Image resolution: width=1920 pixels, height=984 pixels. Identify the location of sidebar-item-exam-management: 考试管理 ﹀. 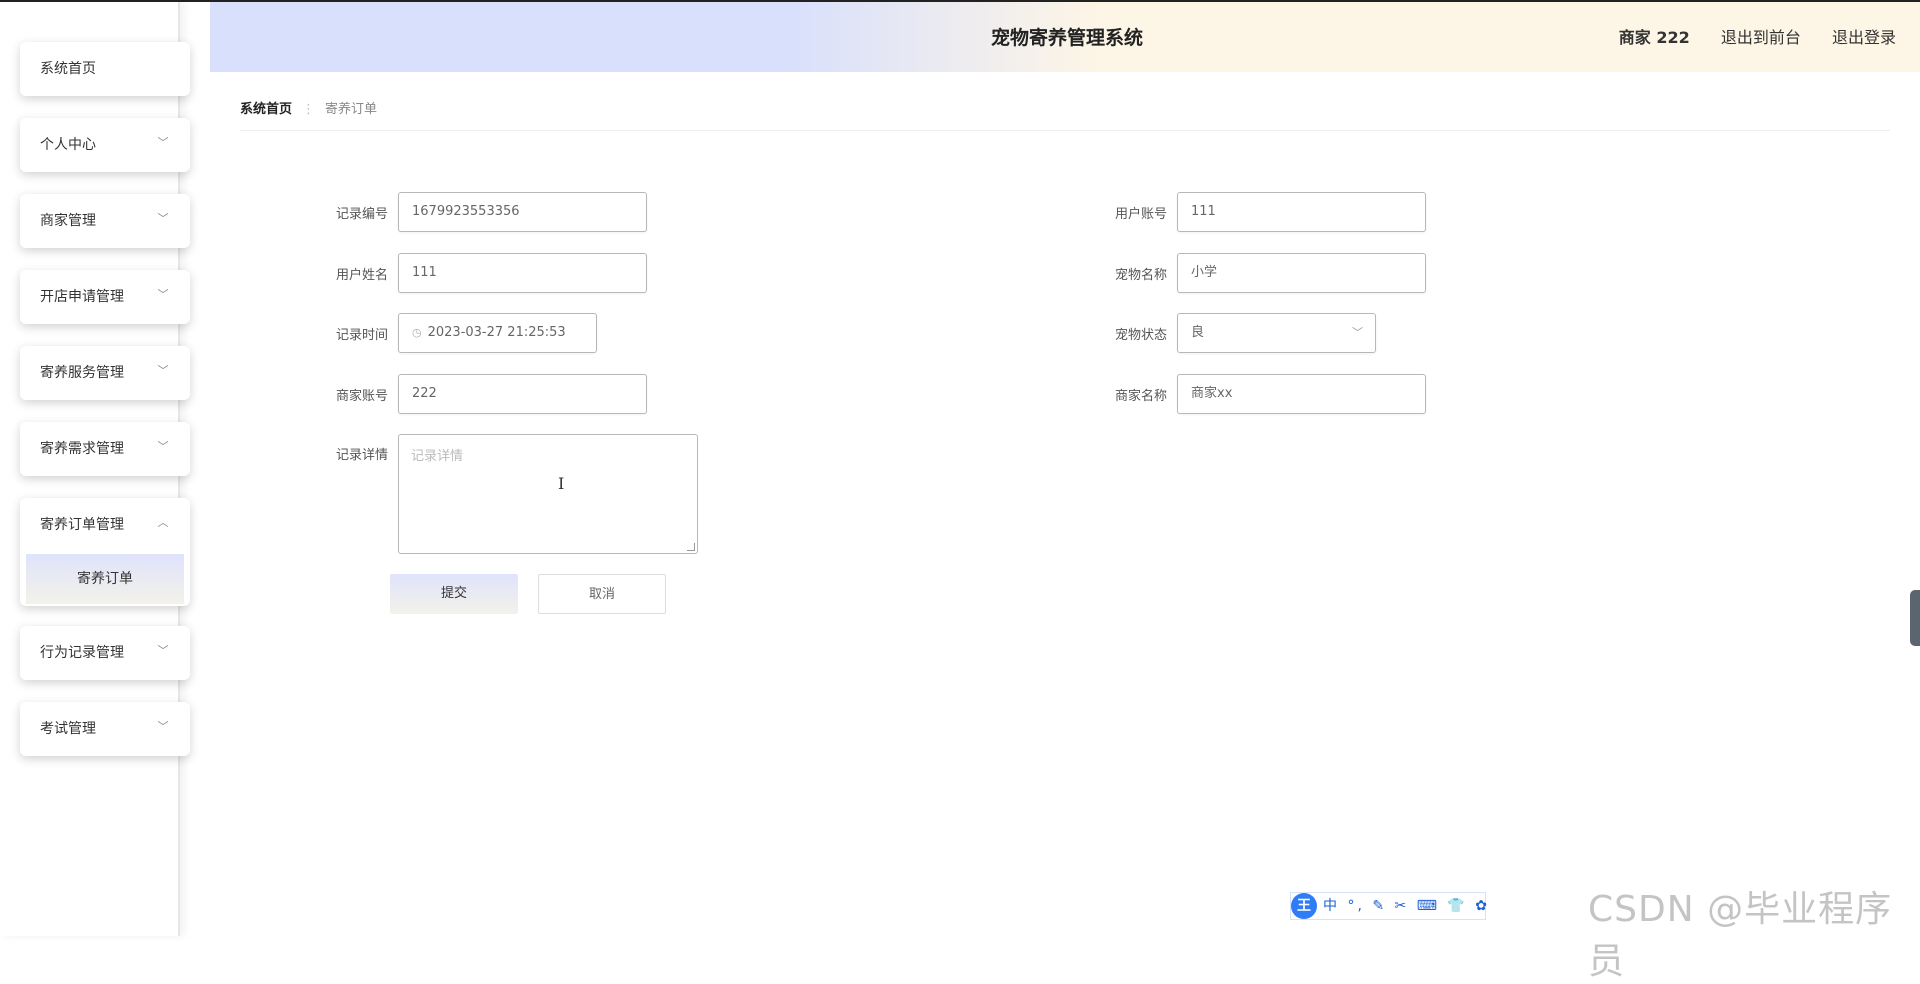
(105, 729).